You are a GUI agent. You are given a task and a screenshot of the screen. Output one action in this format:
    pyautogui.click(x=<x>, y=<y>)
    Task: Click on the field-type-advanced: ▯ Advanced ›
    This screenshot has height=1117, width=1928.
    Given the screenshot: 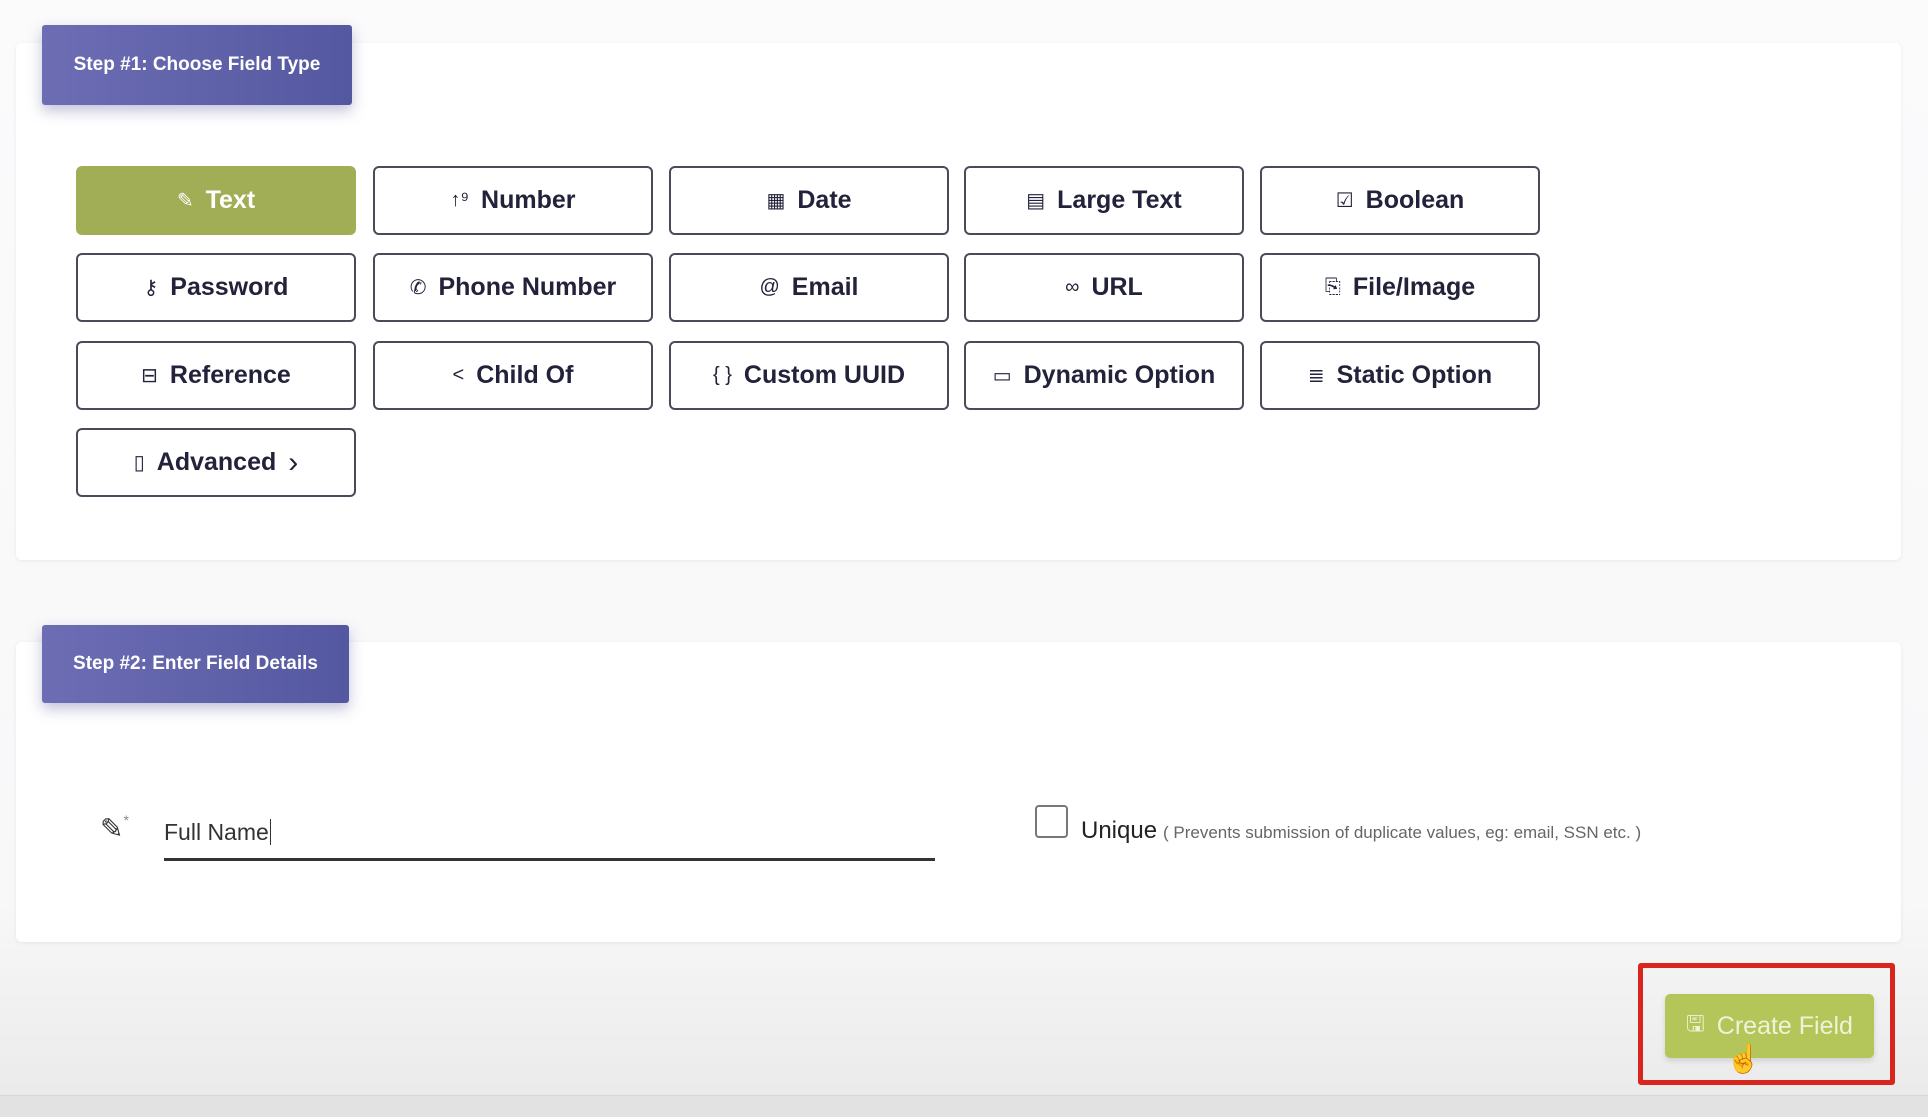 What is the action you would take?
    pyautogui.click(x=216, y=462)
    